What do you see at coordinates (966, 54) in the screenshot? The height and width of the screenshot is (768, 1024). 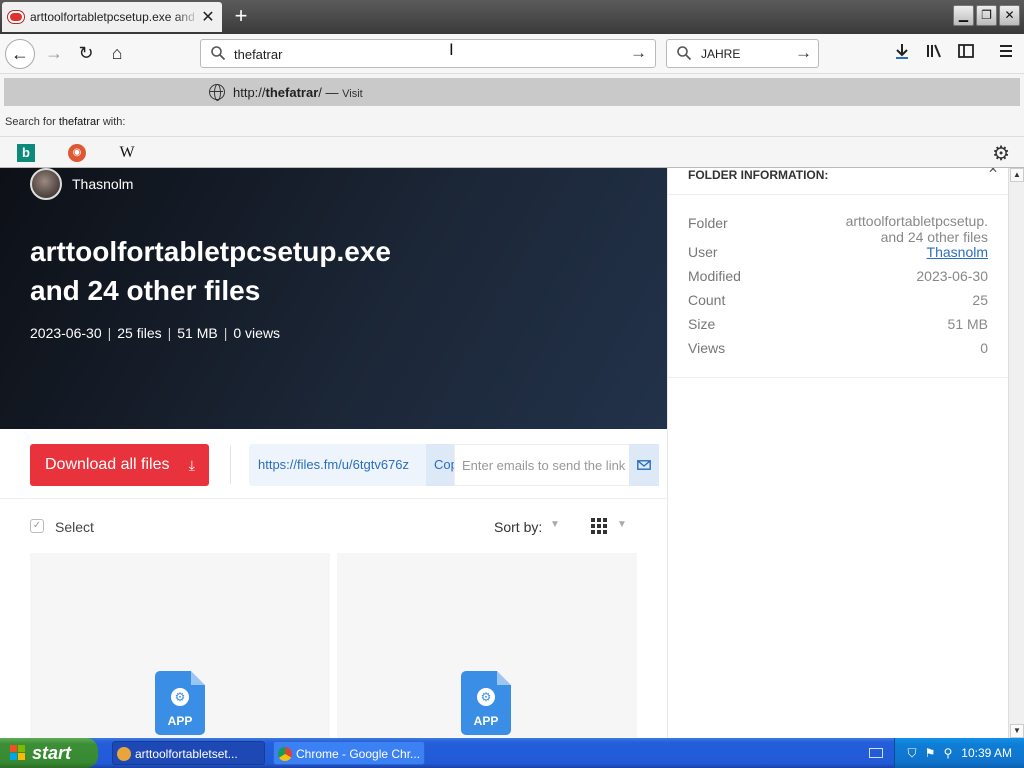 I see `sidebar-toggle-icon` at bounding box center [966, 54].